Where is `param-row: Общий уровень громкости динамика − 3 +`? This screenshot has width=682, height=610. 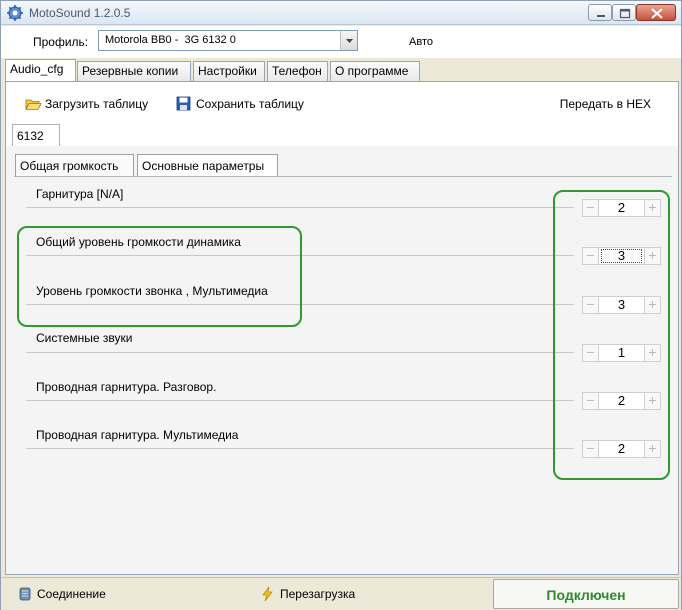
param-row: Общий уровень громкости динамика − 3 + is located at coordinates (343, 249).